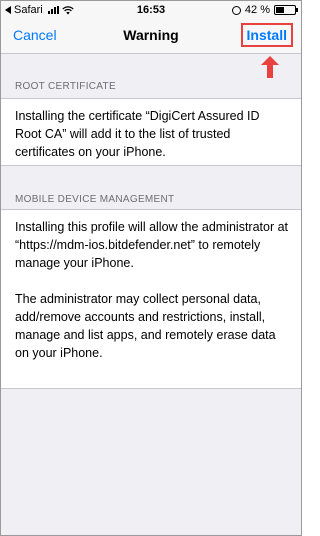 The width and height of the screenshot is (320, 536). Describe the element at coordinates (151, 10) in the screenshot. I see `status-bar: Safari 16:53 42 %` at that location.